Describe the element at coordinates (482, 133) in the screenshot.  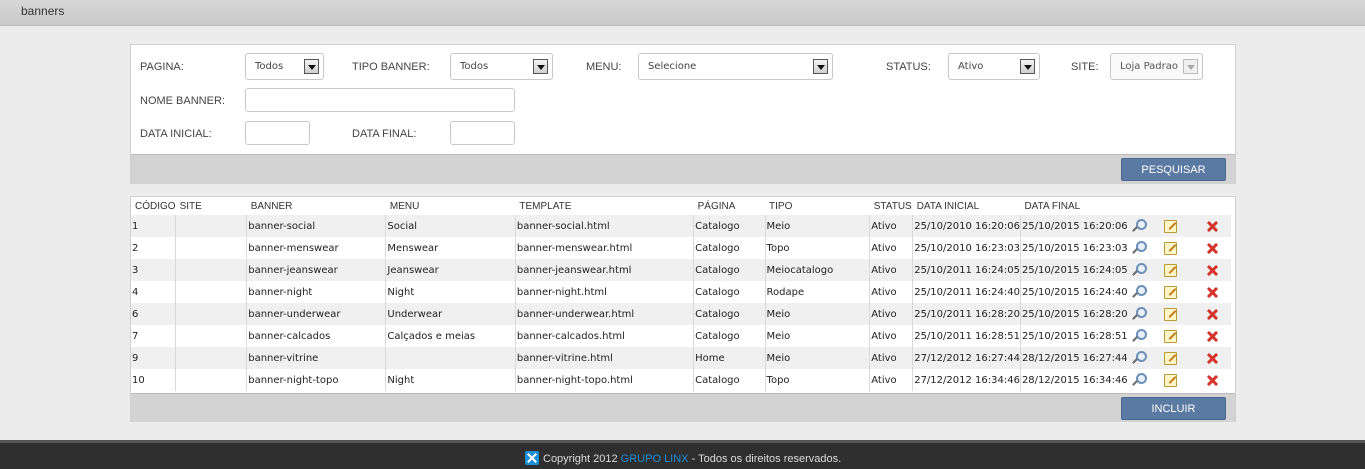
I see `data-final-input` at that location.